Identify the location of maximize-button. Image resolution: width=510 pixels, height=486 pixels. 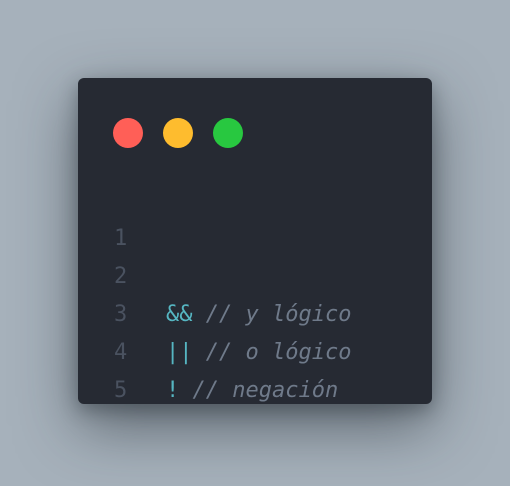
(228, 133).